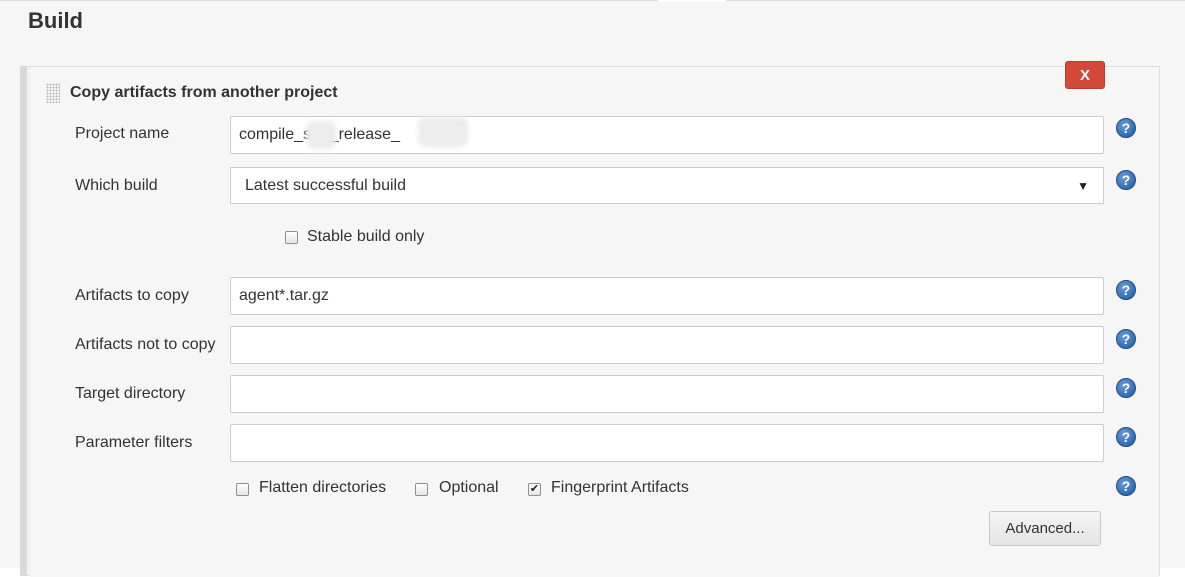 This screenshot has width=1185, height=577. Describe the element at coordinates (323, 487) in the screenshot. I see `flatten-directories-label: Flatten directories` at that location.